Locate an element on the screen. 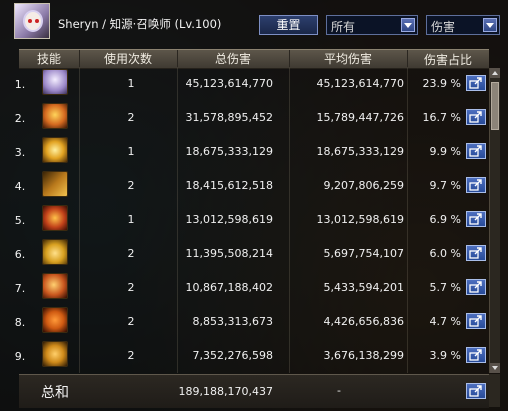  column-header-share: 伤害占比 is located at coordinates (448, 59).